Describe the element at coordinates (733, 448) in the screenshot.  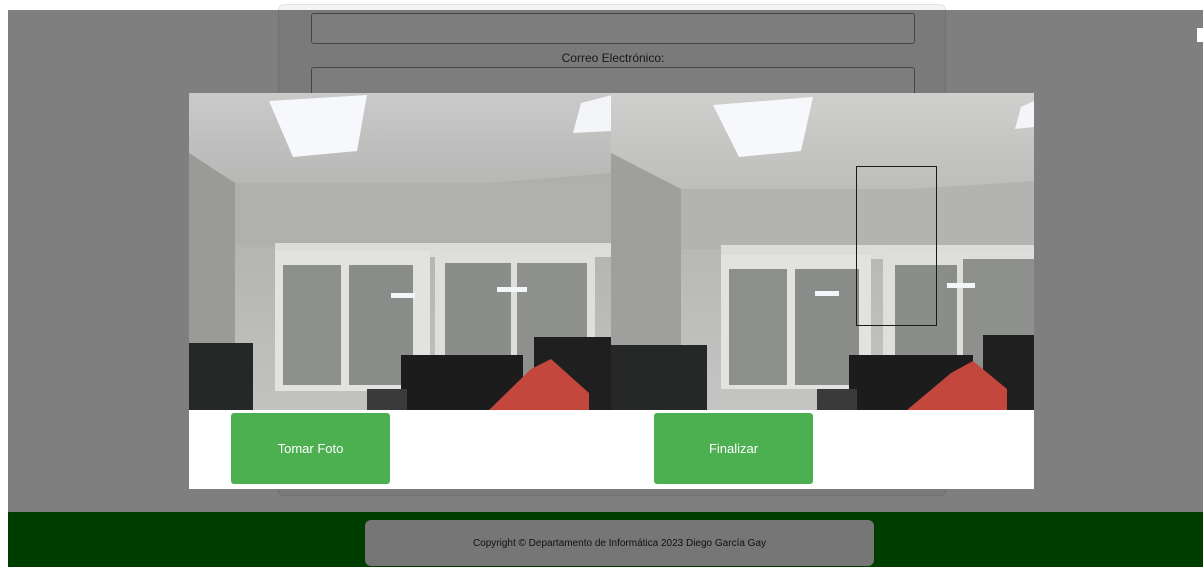
I see `finish-button: Finalizar` at that location.